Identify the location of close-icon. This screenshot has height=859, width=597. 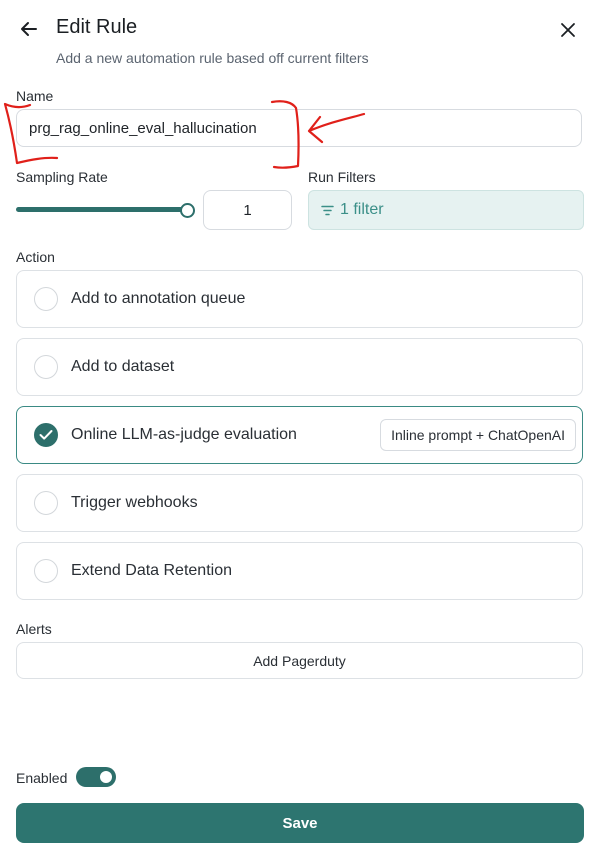
(568, 30).